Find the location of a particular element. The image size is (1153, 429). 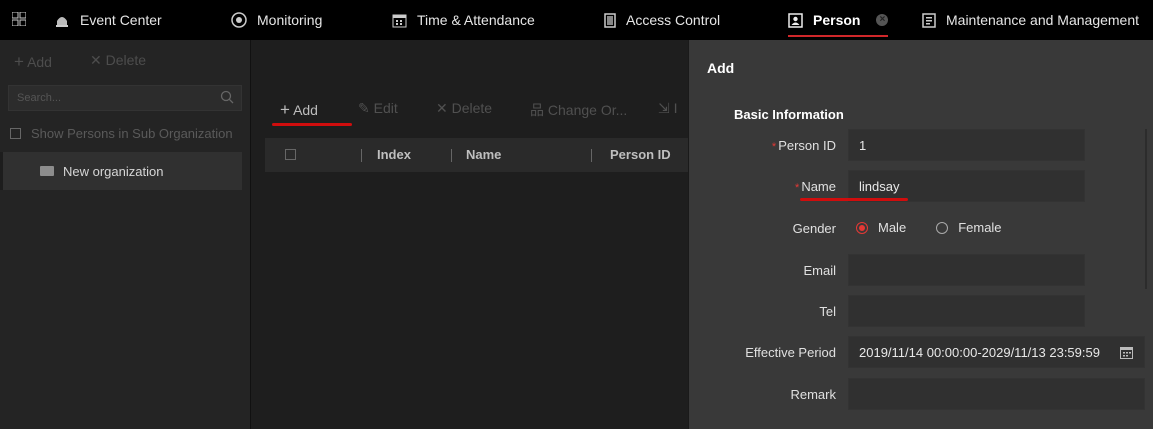

select-all-checkbox is located at coordinates (290, 154).